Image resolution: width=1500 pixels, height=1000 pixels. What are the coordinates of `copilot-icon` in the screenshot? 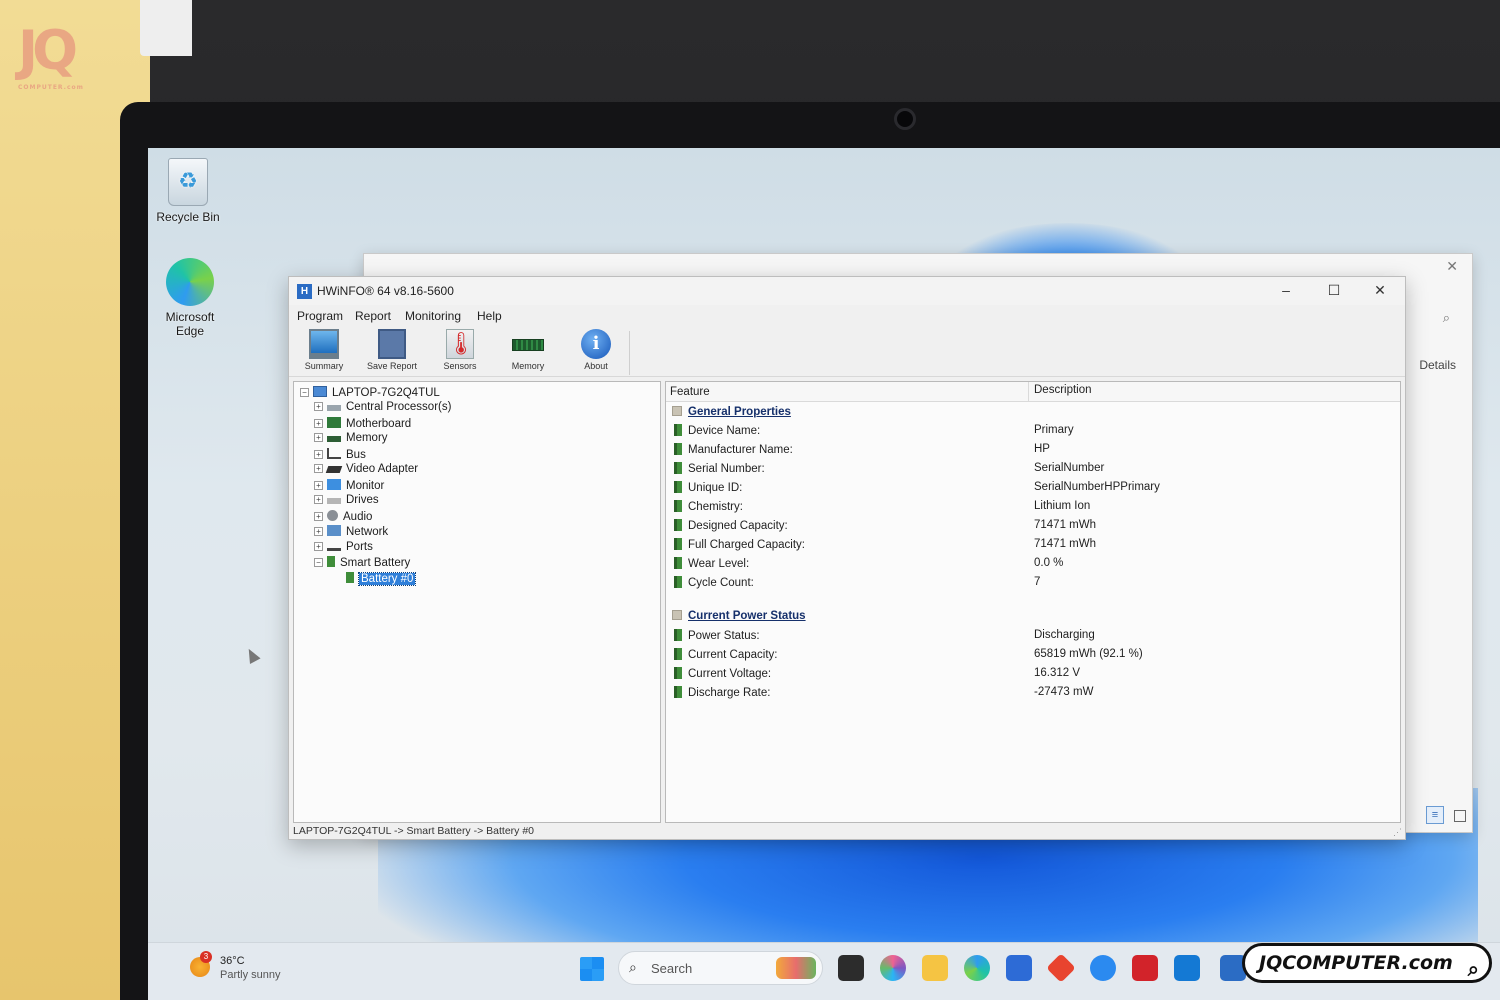 It's located at (893, 968).